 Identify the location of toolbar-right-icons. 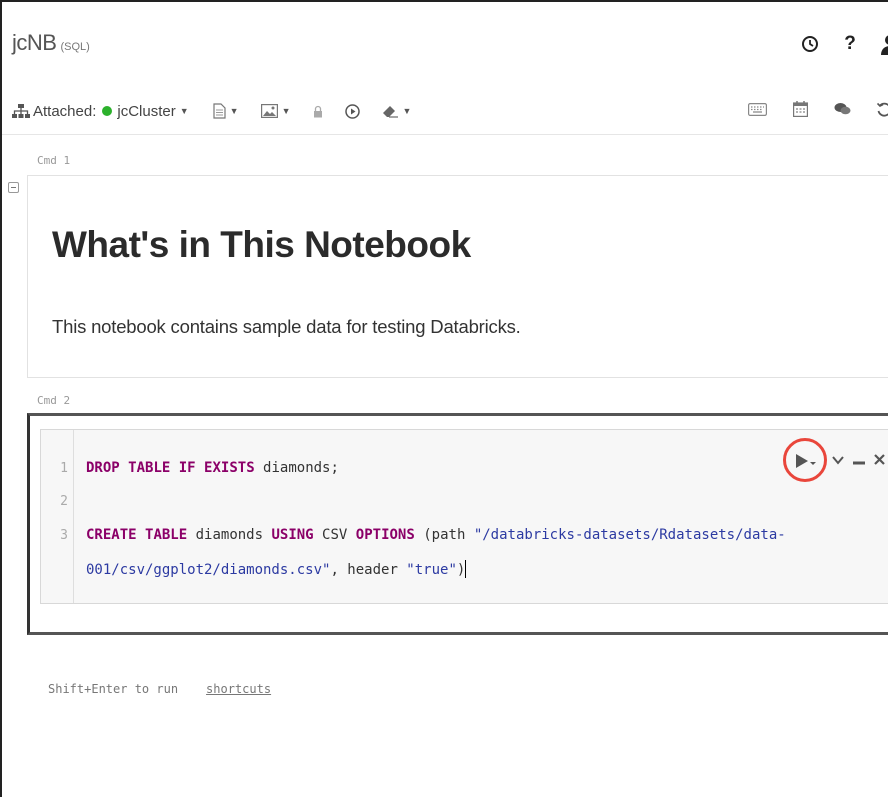
(818, 111).